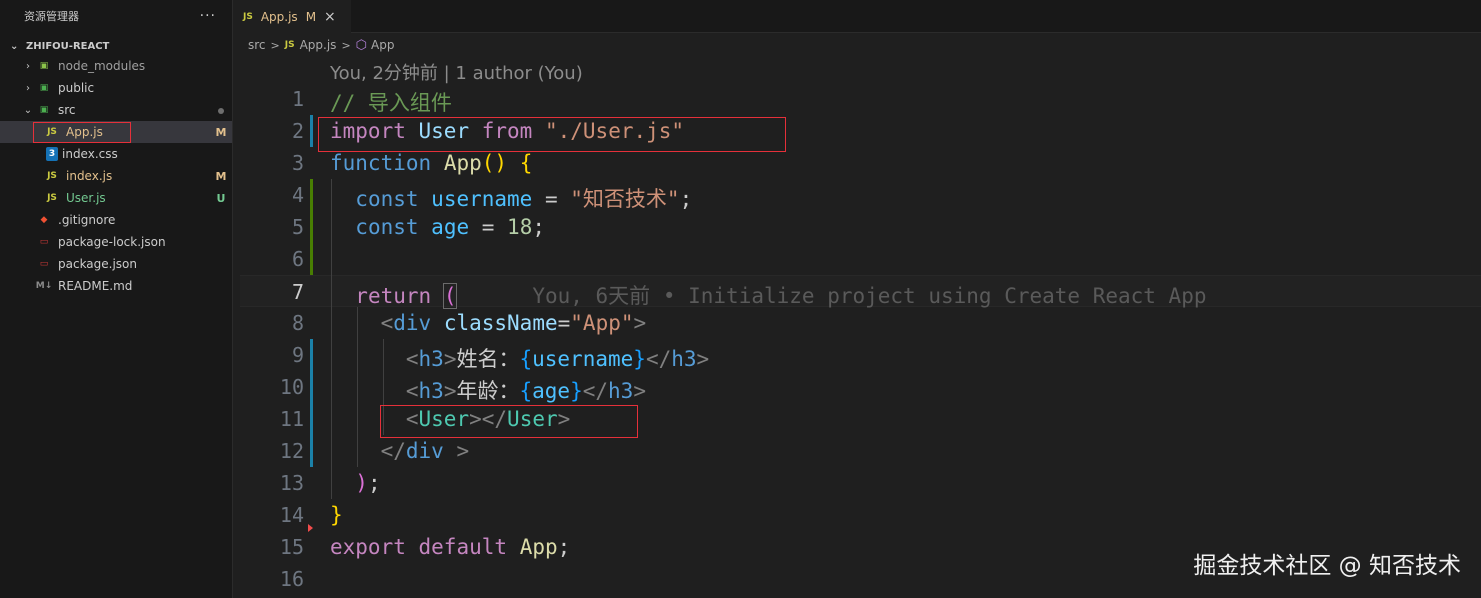 The image size is (1481, 598). I want to click on tree-item-label: src, so click(67, 110).